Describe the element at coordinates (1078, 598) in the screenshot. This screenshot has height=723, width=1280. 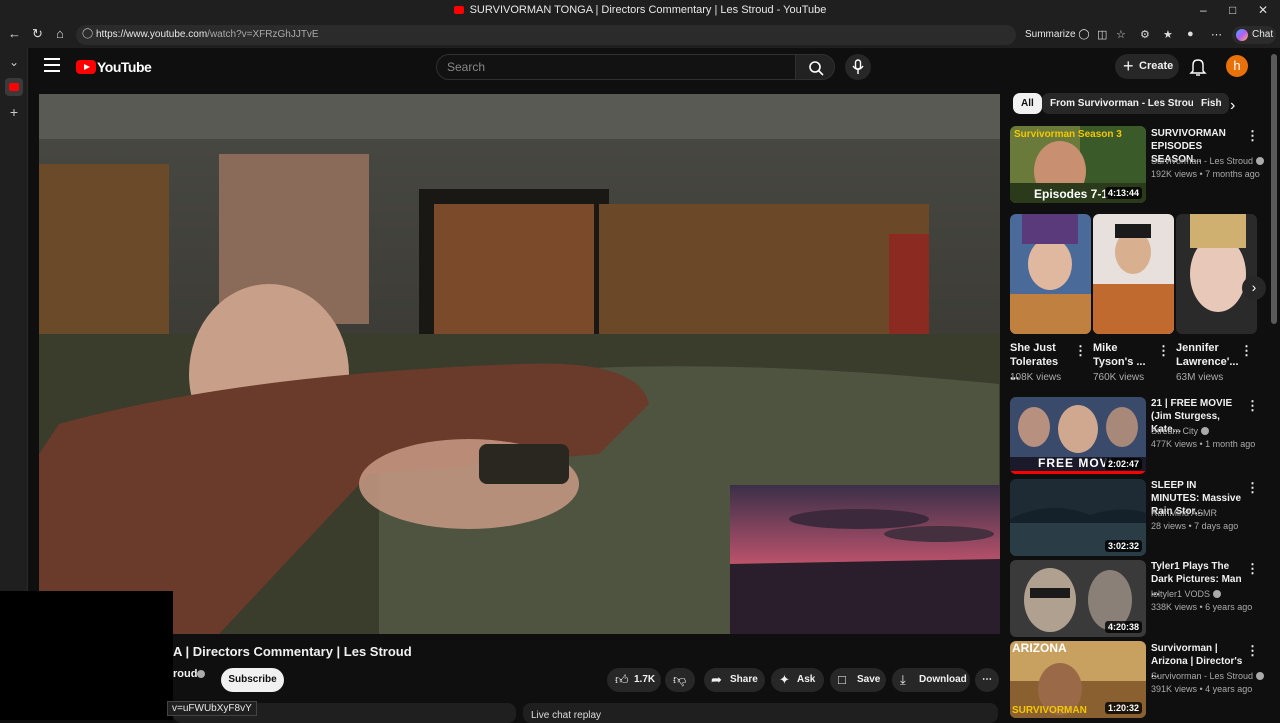
I see `recommendation-thumbnail: 4:20:38` at that location.